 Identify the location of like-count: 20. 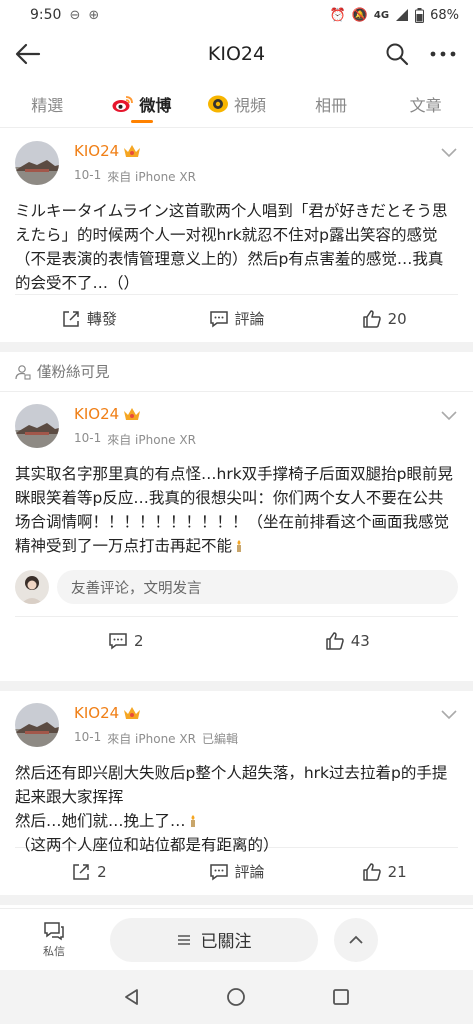
(397, 318).